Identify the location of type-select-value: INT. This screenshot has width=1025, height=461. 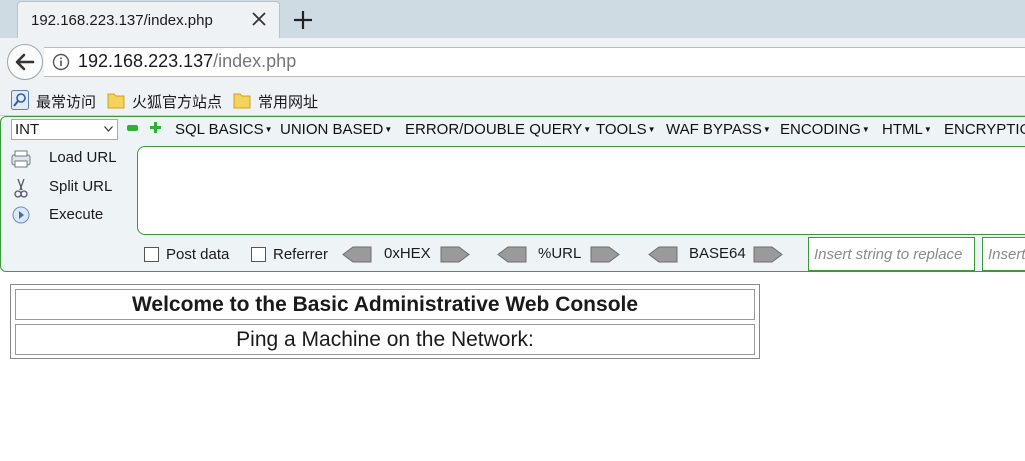
(27, 129).